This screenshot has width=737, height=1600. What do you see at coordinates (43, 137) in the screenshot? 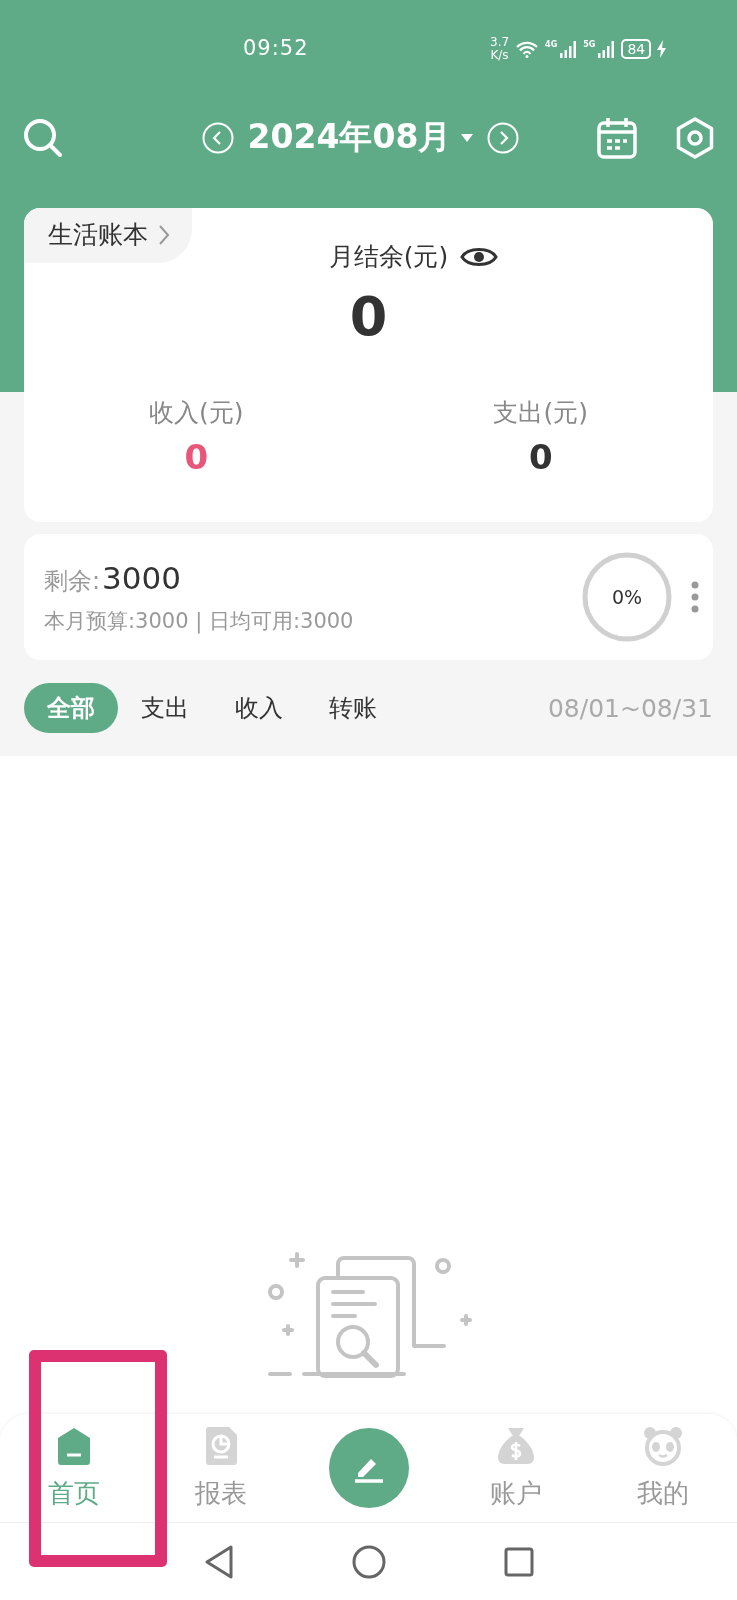
I see `search-icon` at bounding box center [43, 137].